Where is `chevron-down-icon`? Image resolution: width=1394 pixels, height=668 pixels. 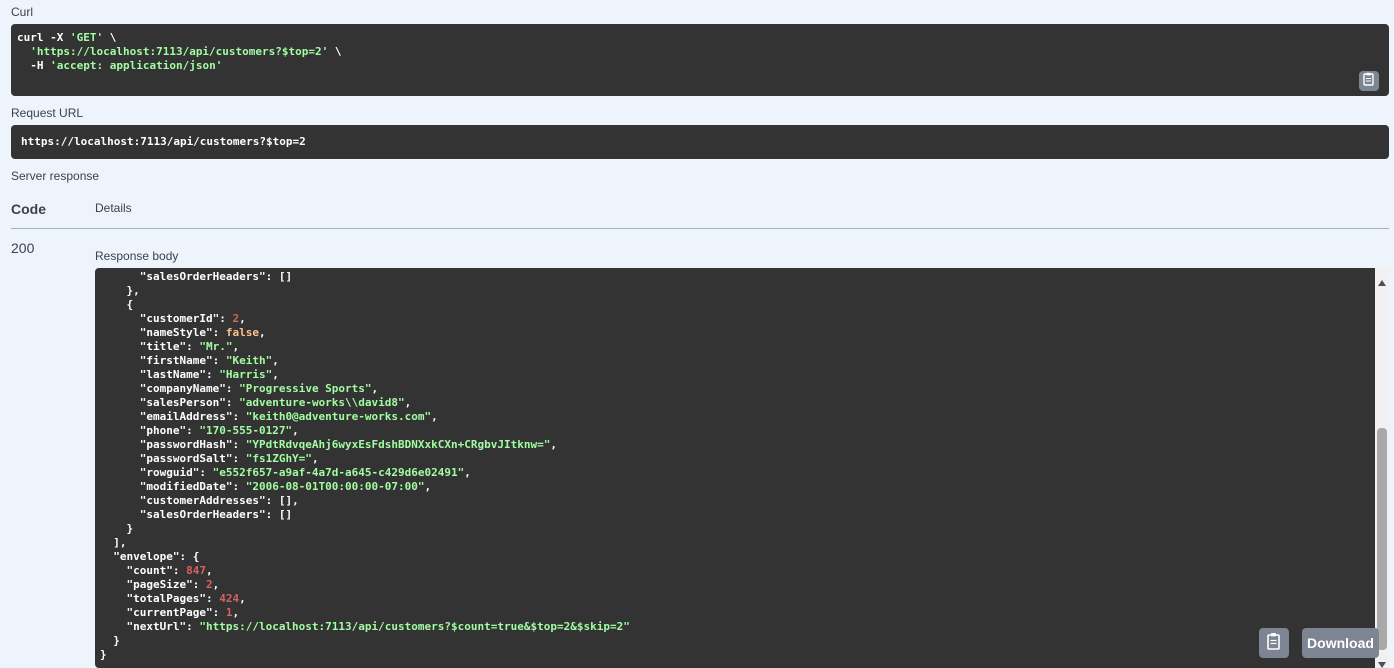 chevron-down-icon is located at coordinates (1382, 661).